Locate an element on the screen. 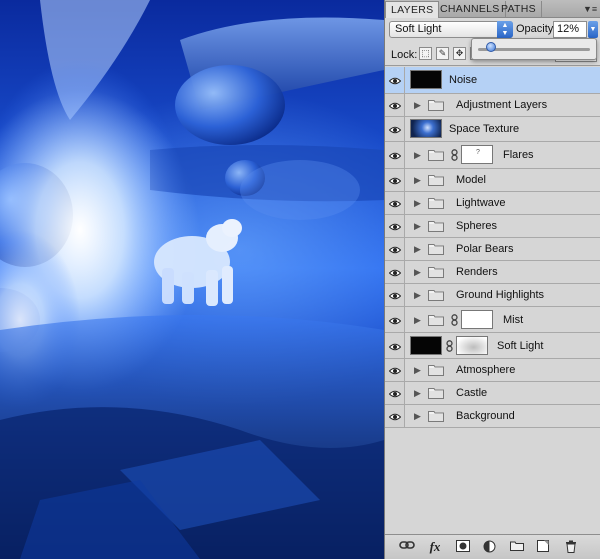  opacity-input: 12% is located at coordinates (570, 29).